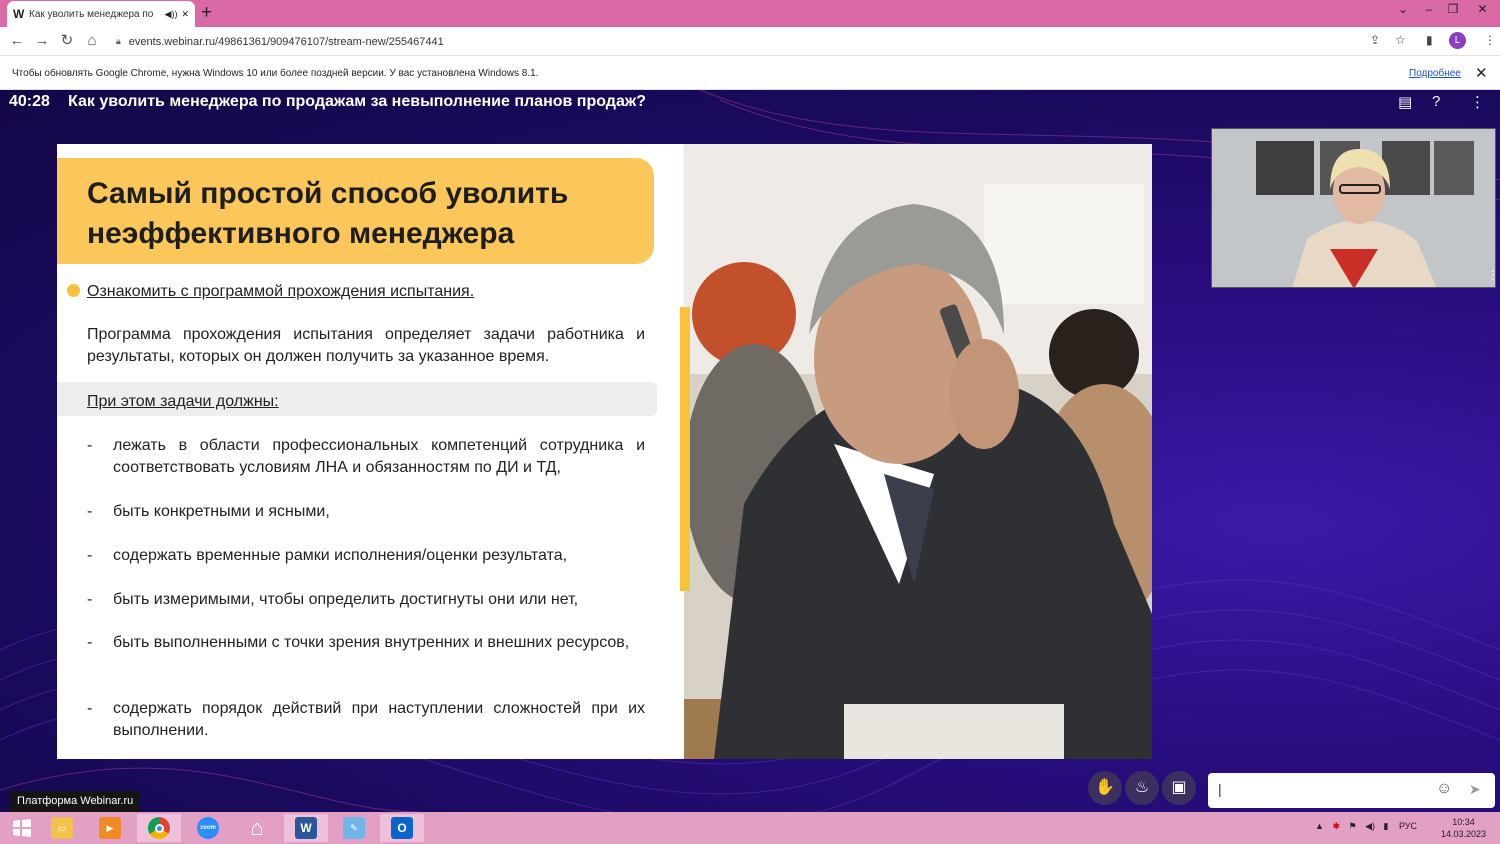  Describe the element at coordinates (1477, 102) in the screenshot. I see `more-options-icon: ⋮` at that location.